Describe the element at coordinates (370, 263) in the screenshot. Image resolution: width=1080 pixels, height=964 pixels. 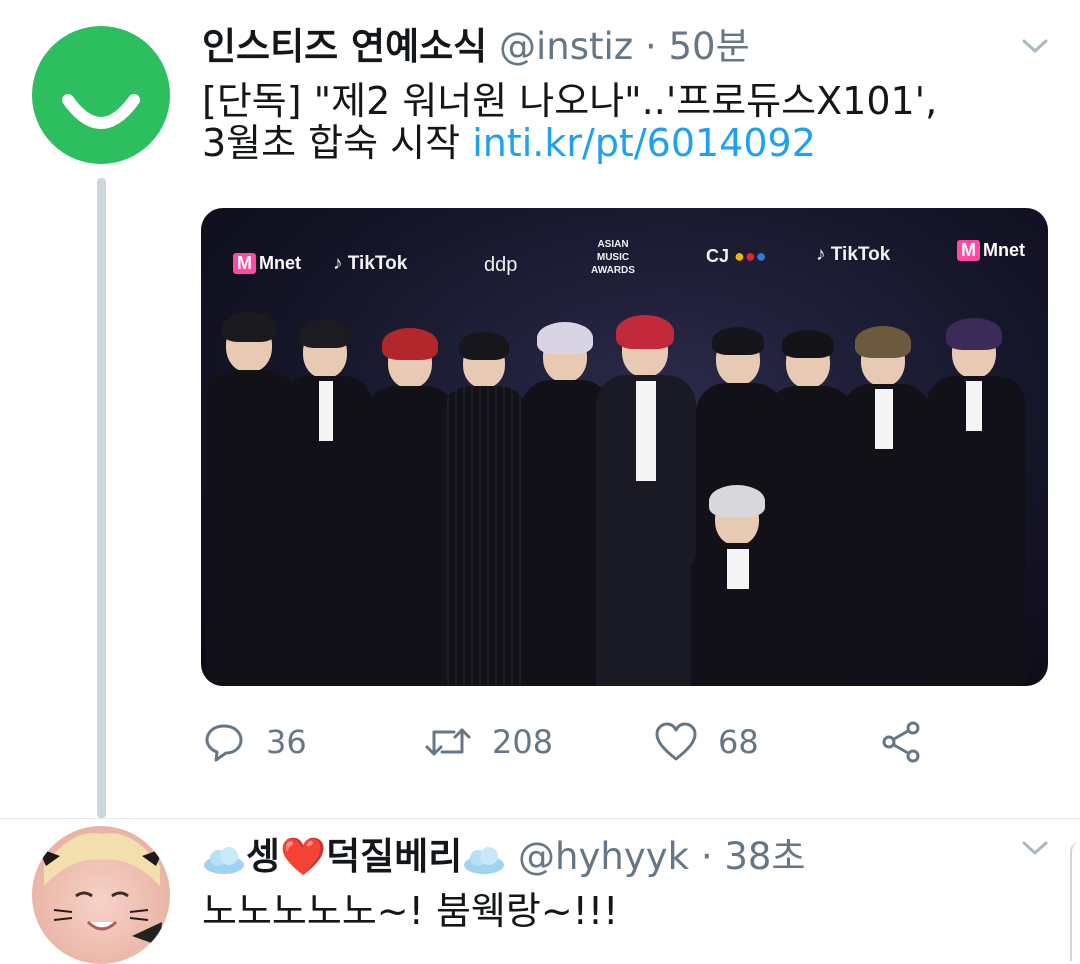
I see `backdrop-logo-tiktok: ♪ TikTok` at that location.